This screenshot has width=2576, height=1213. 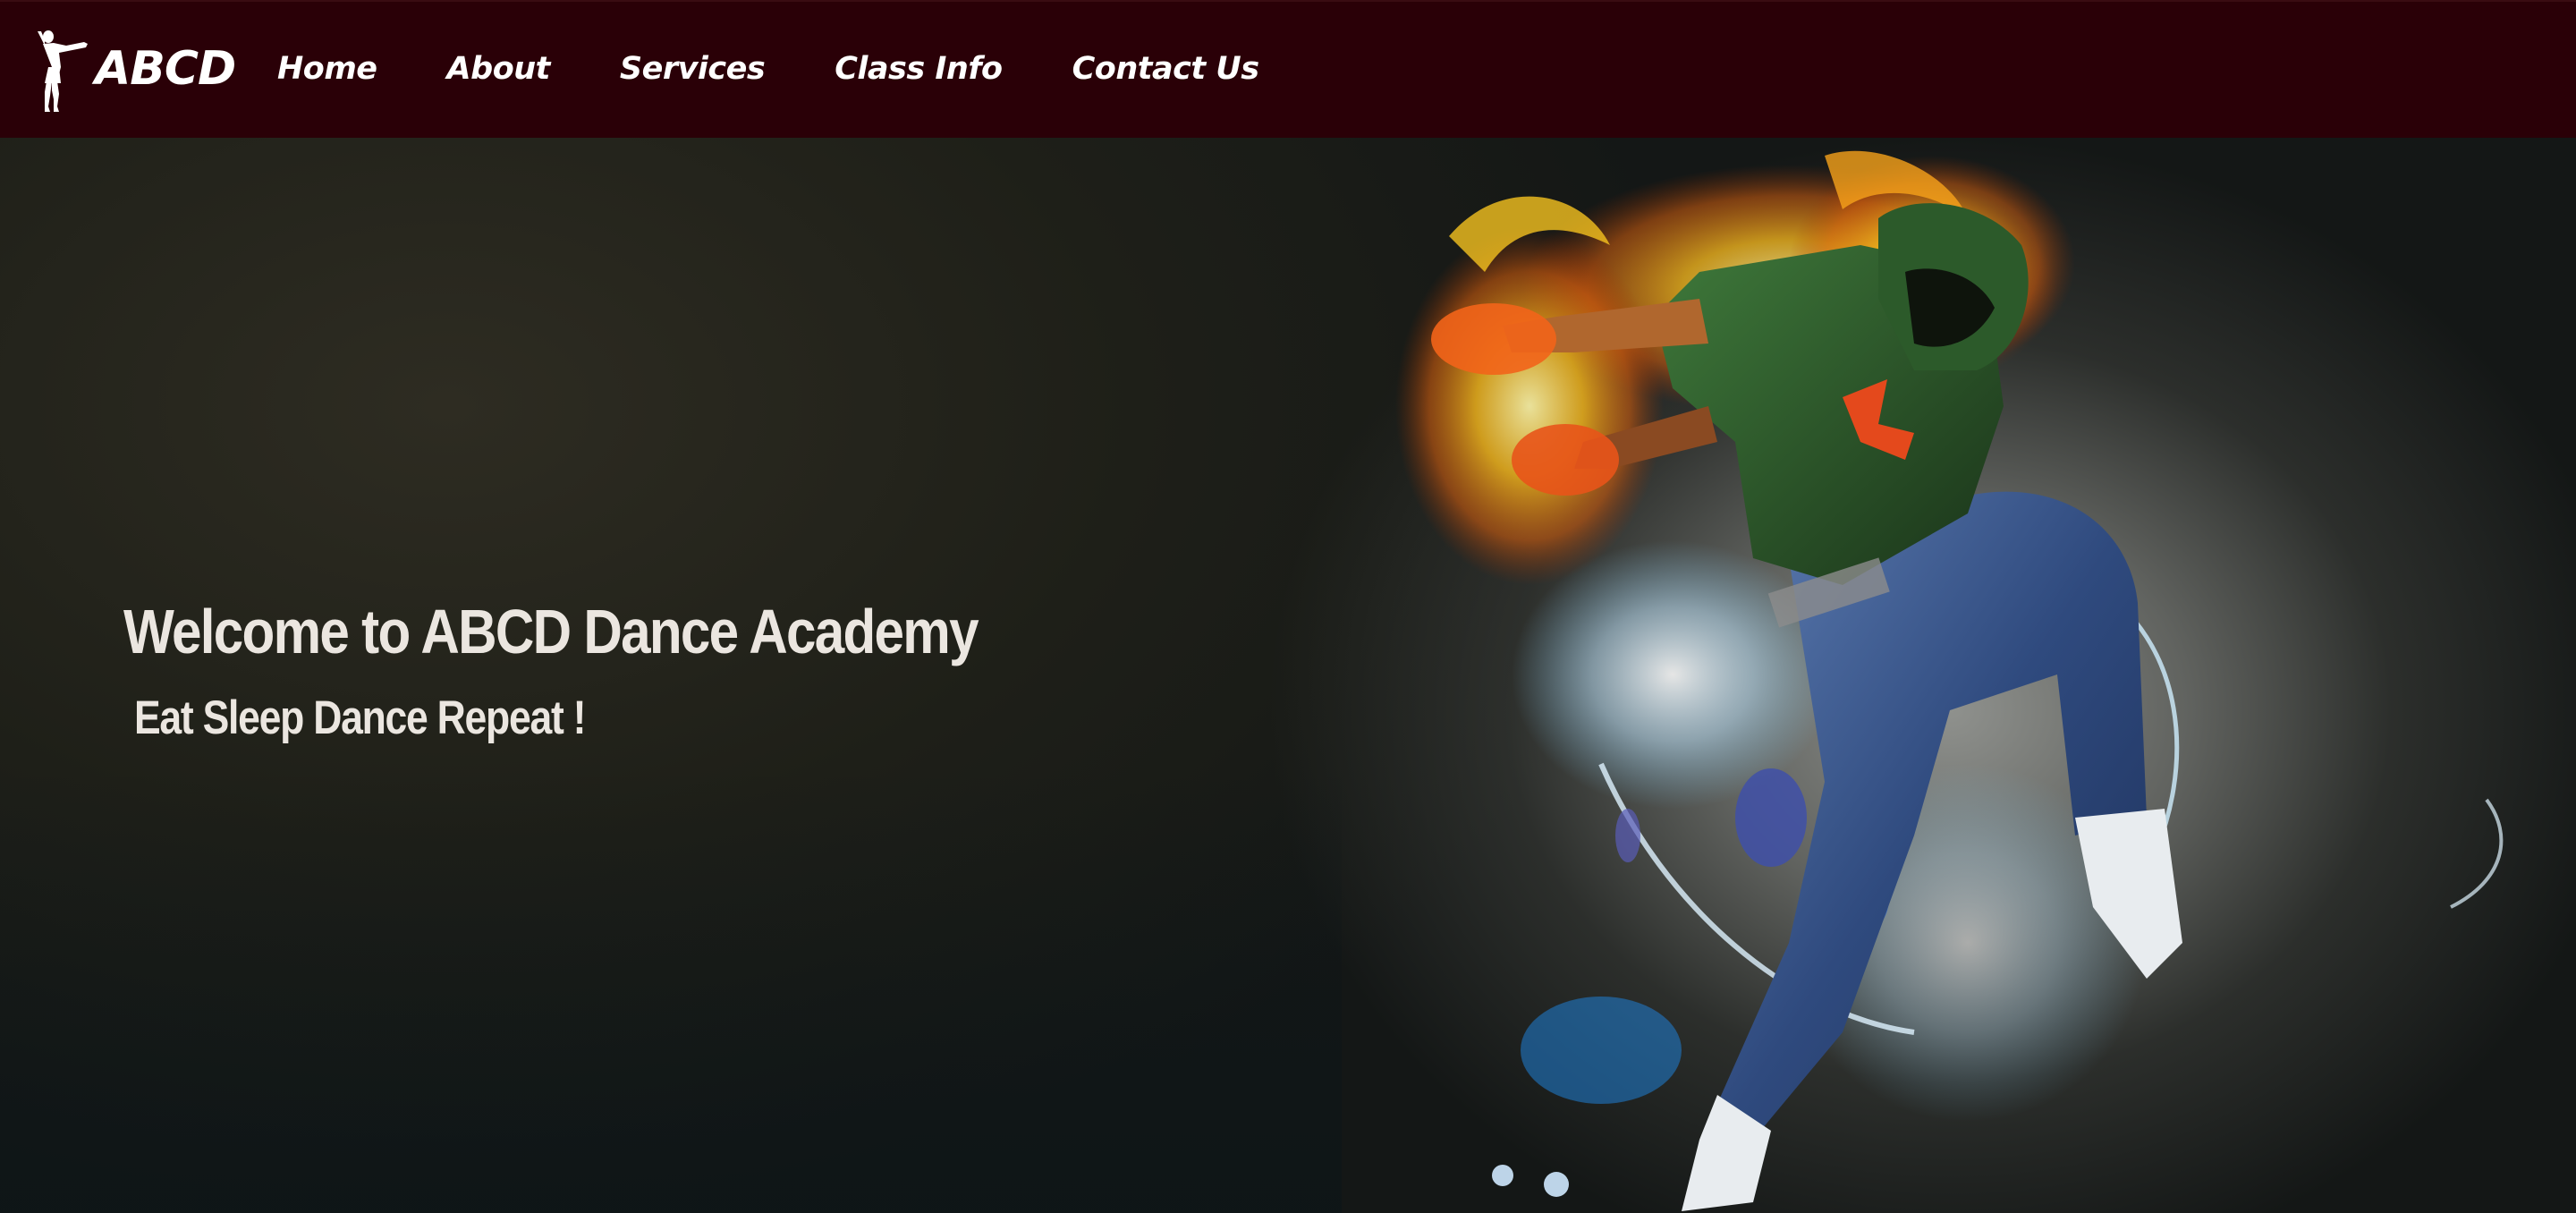 What do you see at coordinates (551, 631) in the screenshot?
I see `hero-title: Welcome to ABCD Dance Academy` at bounding box center [551, 631].